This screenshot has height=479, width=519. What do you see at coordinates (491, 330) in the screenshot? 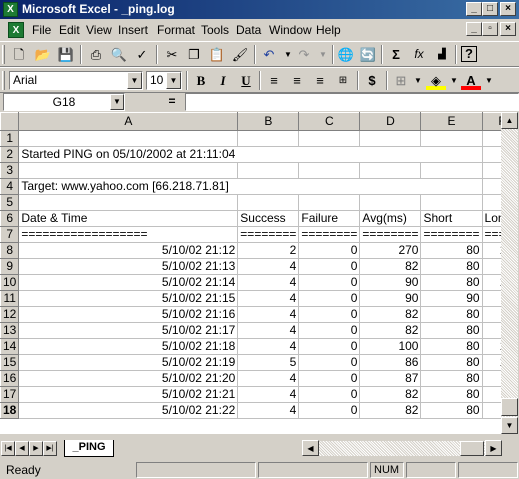
I see `cell-f13: 91` at bounding box center [491, 330].